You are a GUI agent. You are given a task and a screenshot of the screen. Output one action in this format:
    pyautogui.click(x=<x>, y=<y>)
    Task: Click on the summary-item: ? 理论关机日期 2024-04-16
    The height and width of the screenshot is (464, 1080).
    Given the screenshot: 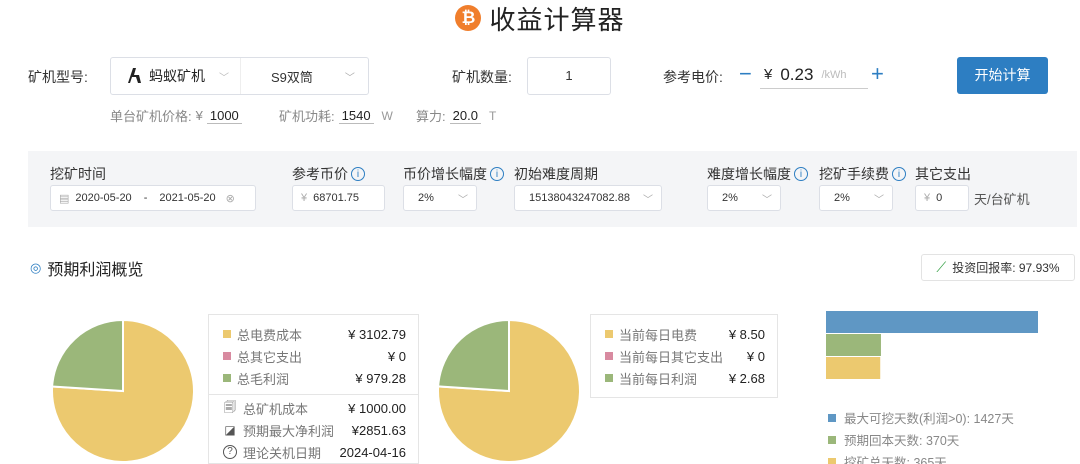 What is the action you would take?
    pyautogui.click(x=313, y=452)
    